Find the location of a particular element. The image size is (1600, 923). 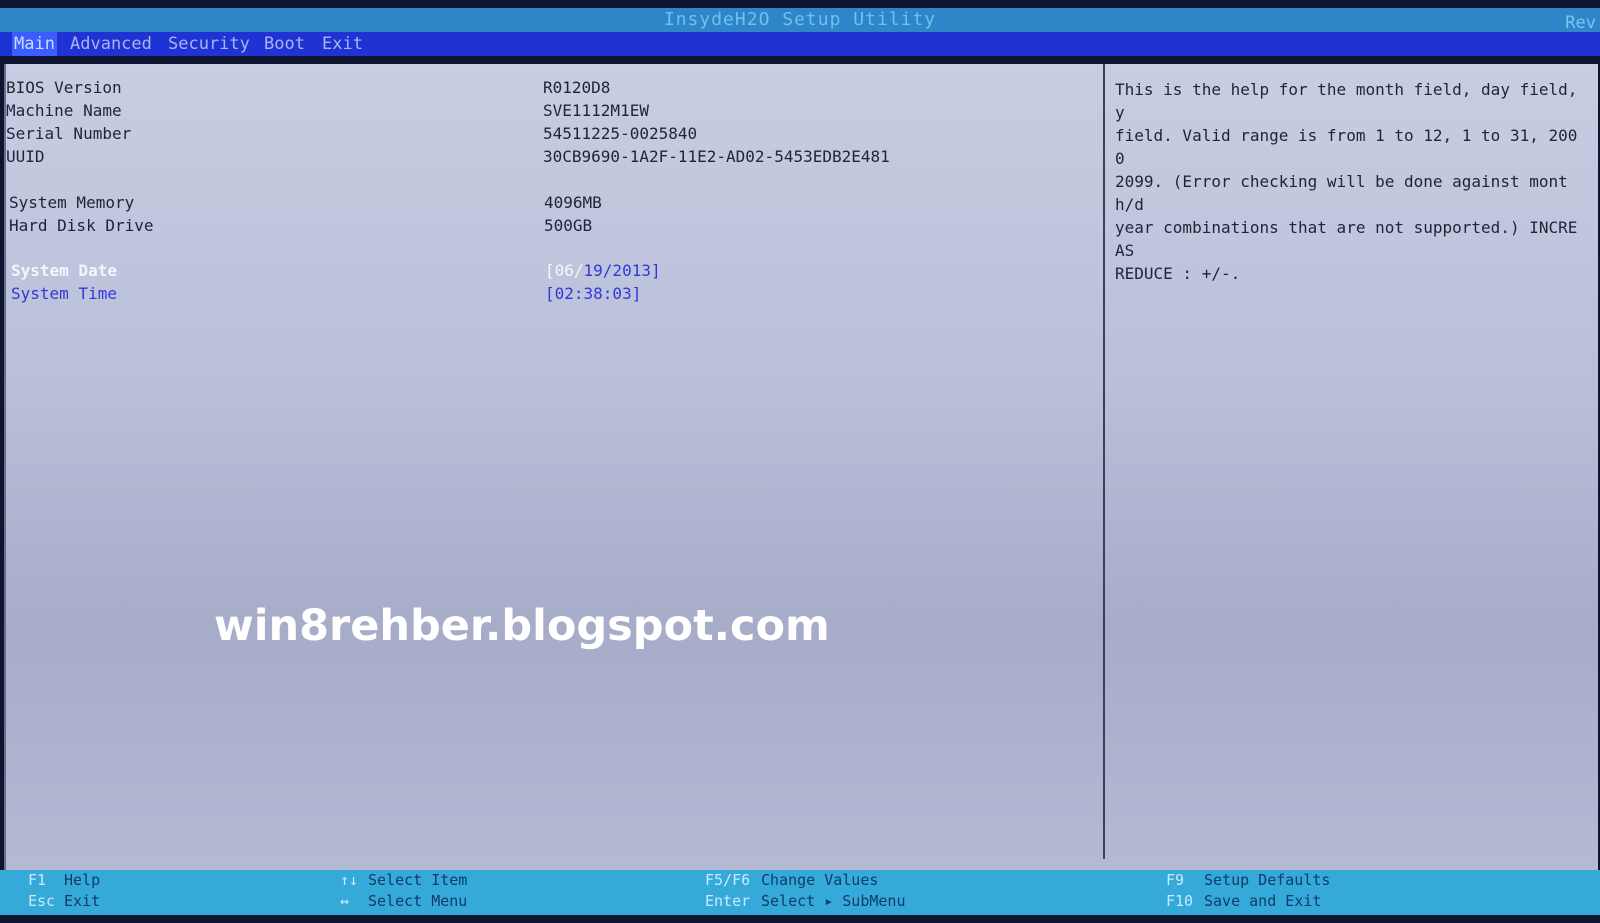

system-time-label: System Time is located at coordinates (64, 293).